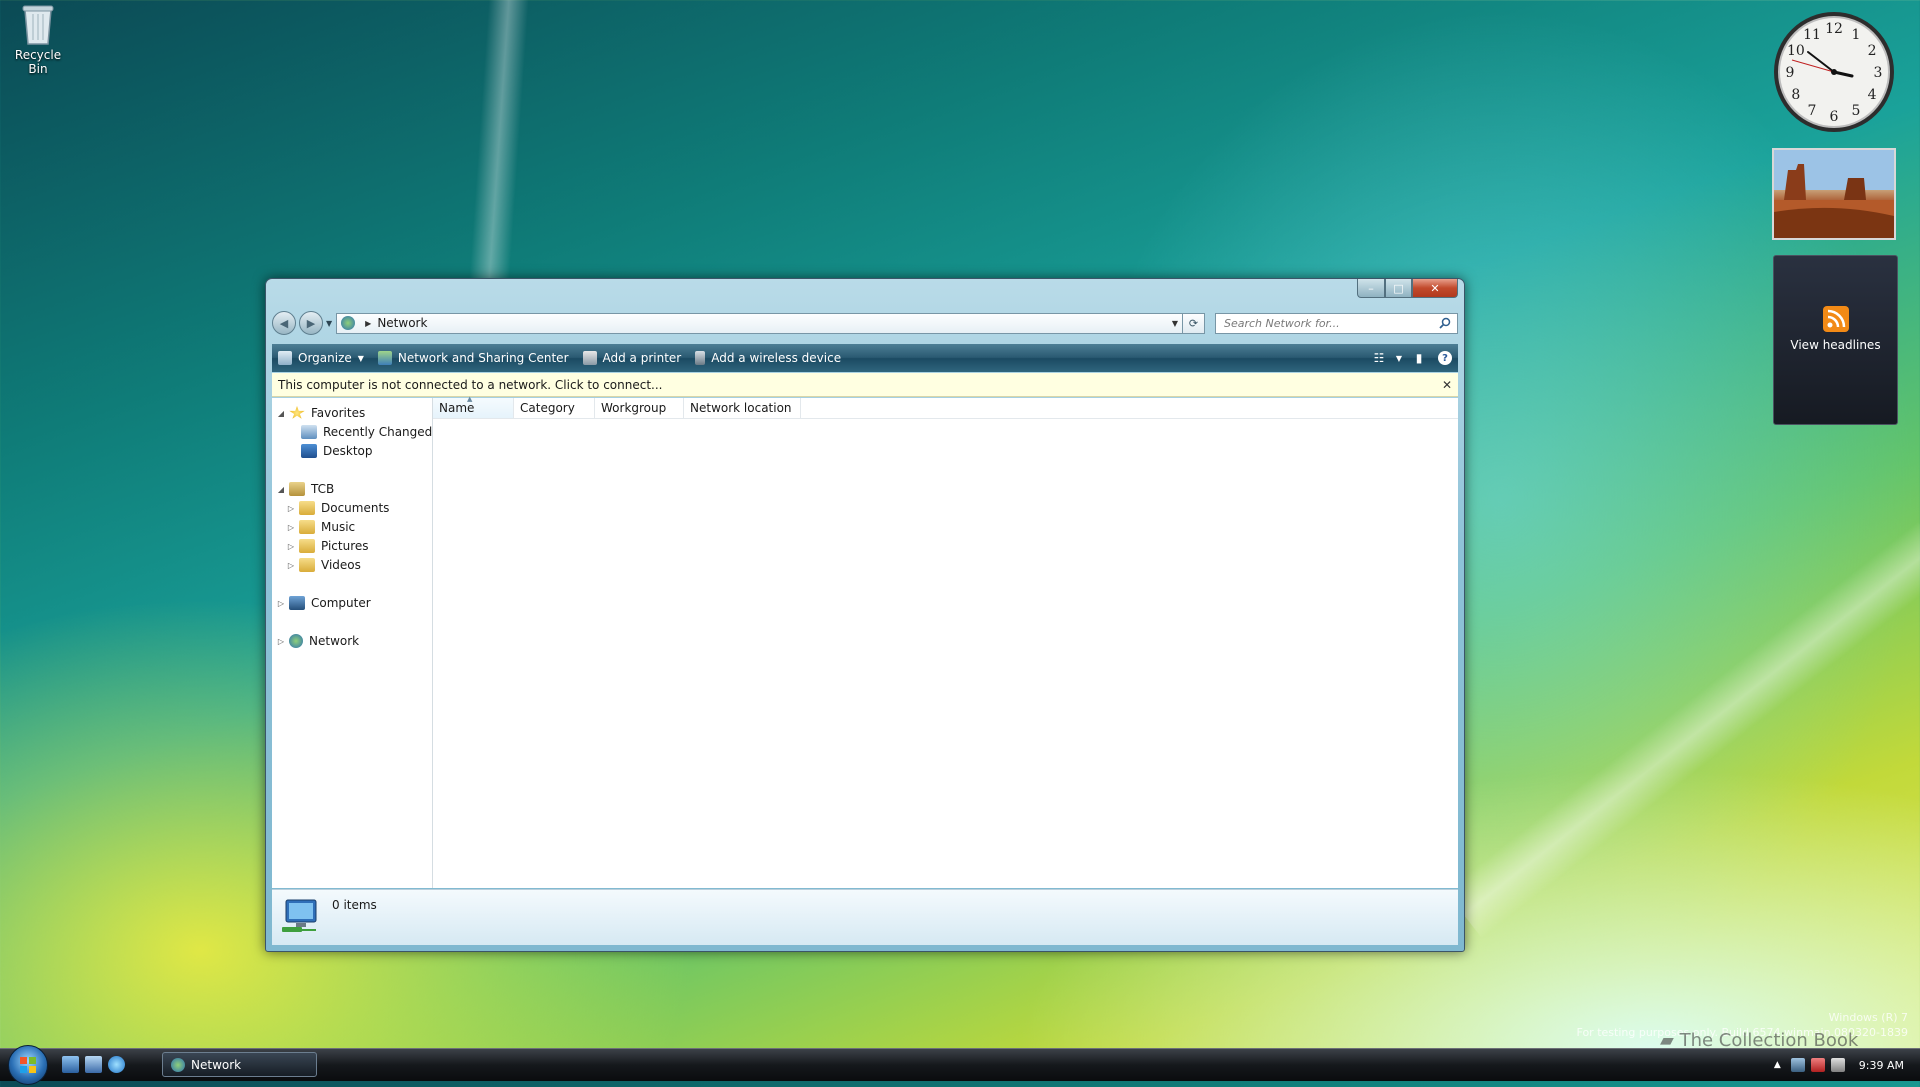 Image resolution: width=1920 pixels, height=1087 pixels. Describe the element at coordinates (284, 323) in the screenshot. I see `back-button: ◀` at that location.